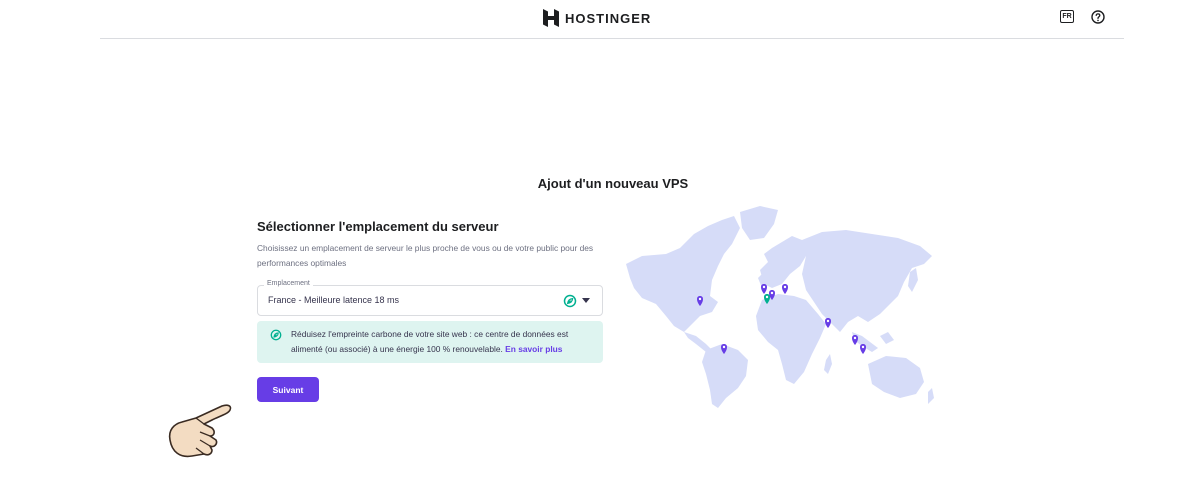 This screenshot has width=1200, height=500. I want to click on map-pin-lithuania, so click(785, 289).